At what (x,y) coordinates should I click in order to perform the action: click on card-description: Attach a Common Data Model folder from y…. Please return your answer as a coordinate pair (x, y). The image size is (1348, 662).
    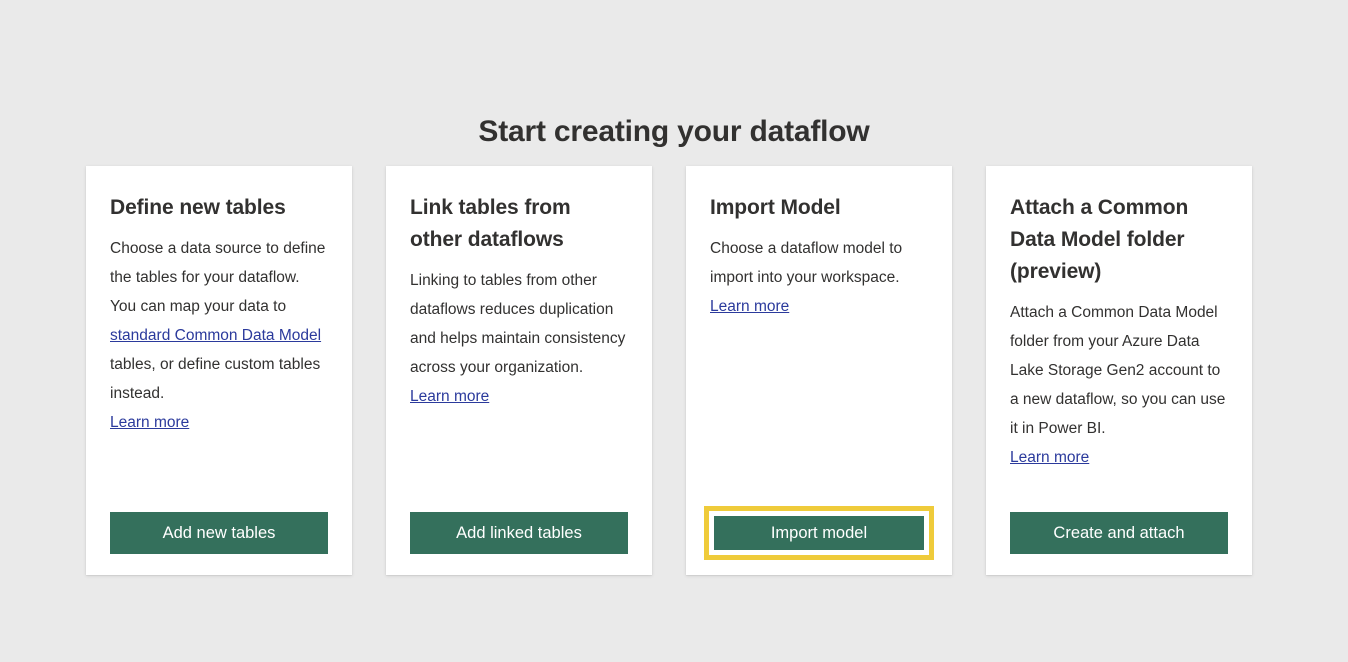
    Looking at the image, I should click on (1118, 370).